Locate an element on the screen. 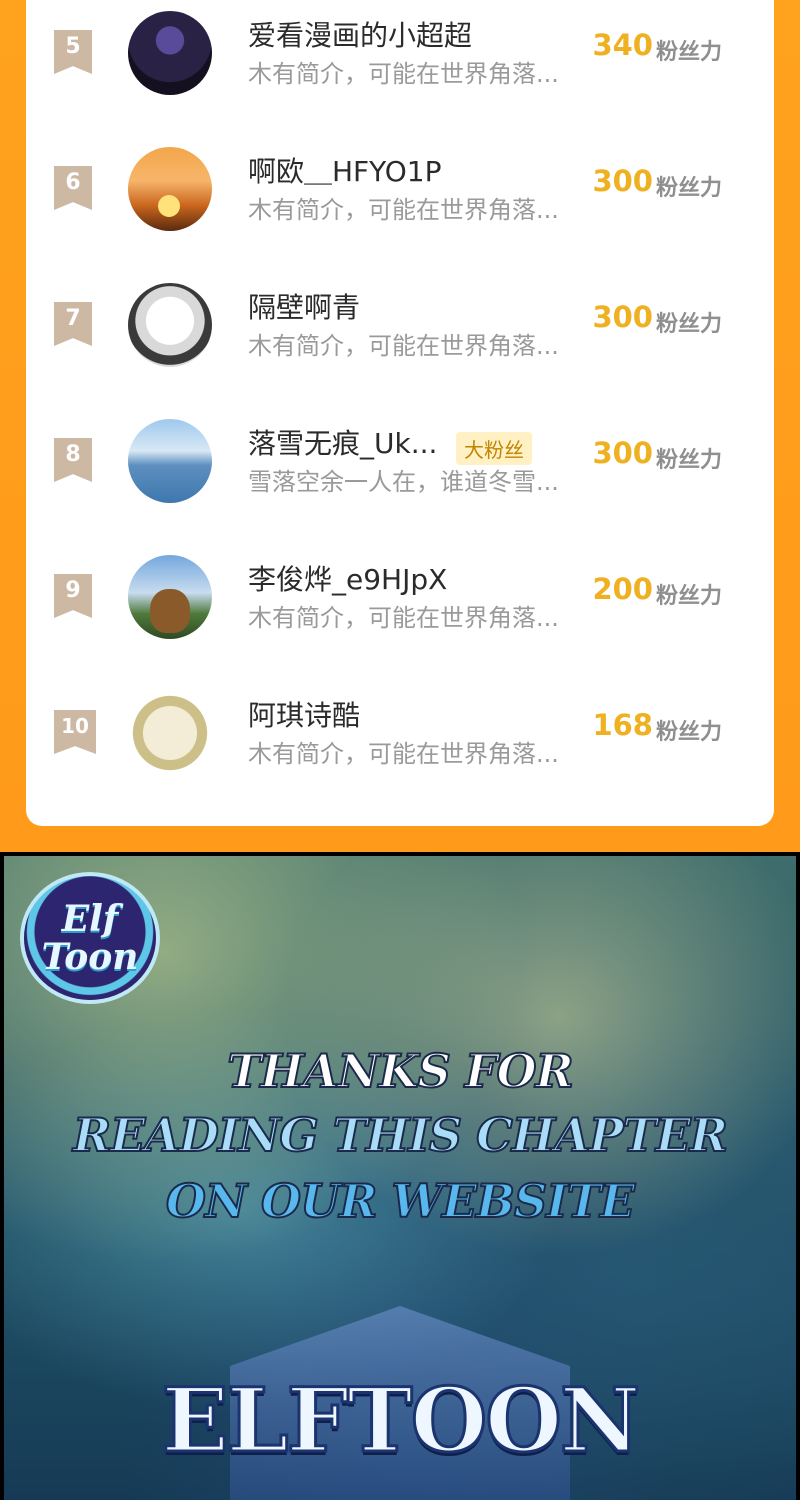 This screenshot has width=800, height=1500. big-fan-badge: 大粉丝 is located at coordinates (494, 448).